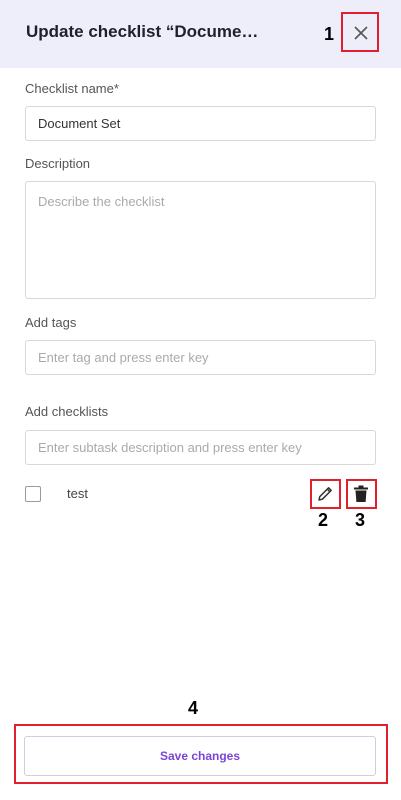 Image resolution: width=401 pixels, height=800 pixels. Describe the element at coordinates (72, 88) in the screenshot. I see `checklist-name-label: Checklist name*` at that location.